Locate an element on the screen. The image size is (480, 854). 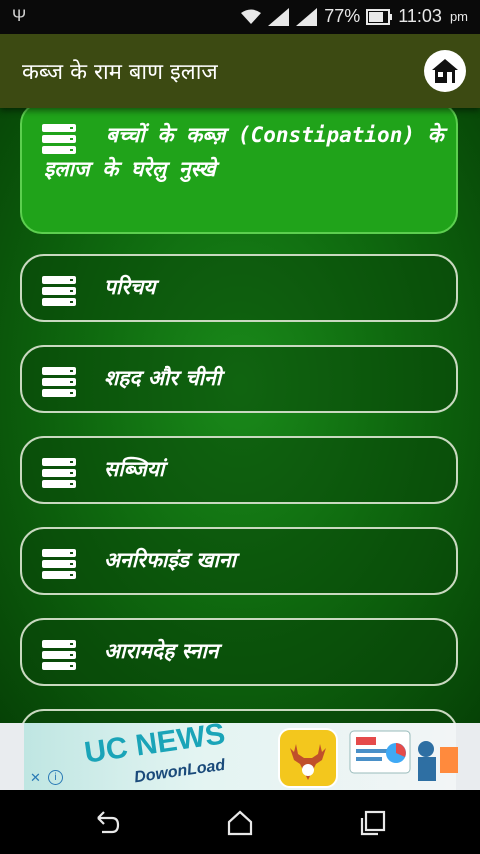
menu-item-label: आरामदेह स्नान is located at coordinates (161, 651).